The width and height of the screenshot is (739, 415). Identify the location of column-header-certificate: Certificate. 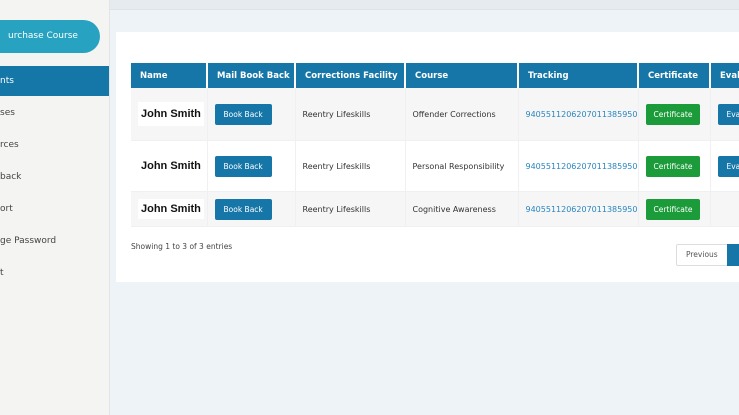
(674, 75).